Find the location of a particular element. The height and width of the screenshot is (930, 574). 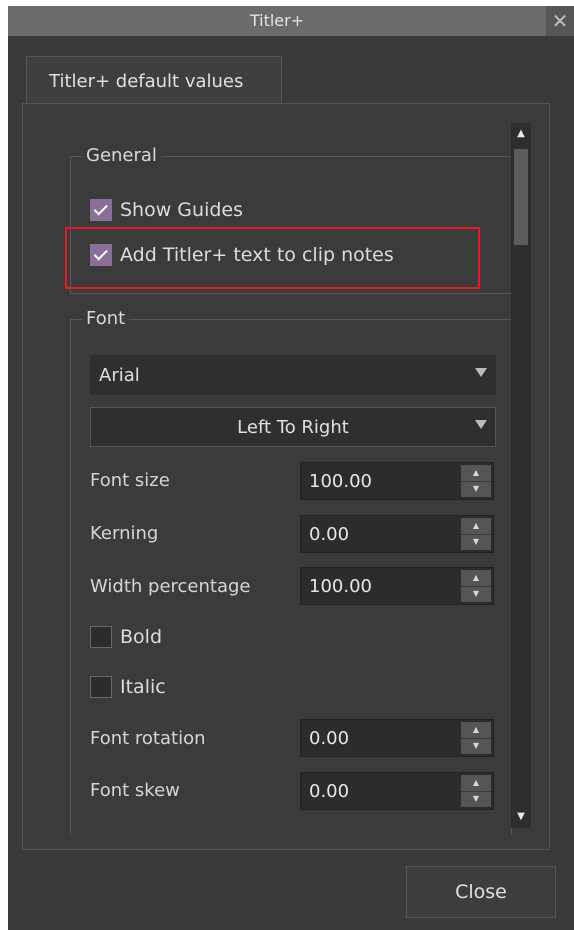

font-rotation-value: 0.00 is located at coordinates (329, 738).